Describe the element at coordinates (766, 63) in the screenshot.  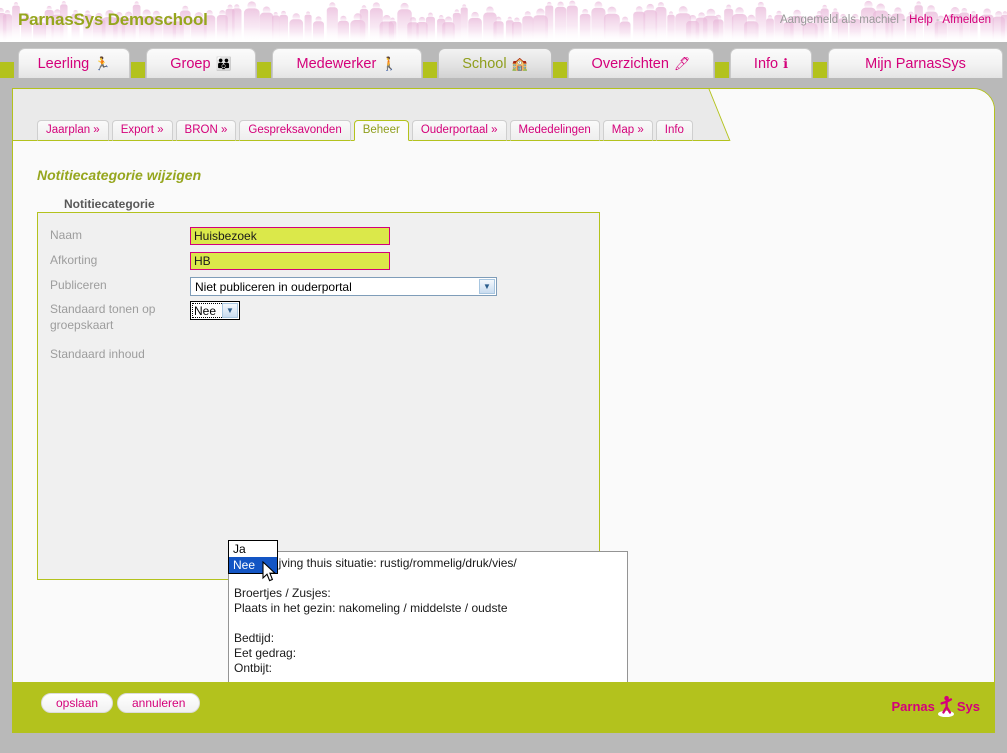
I see `main-tab-label: Info` at that location.